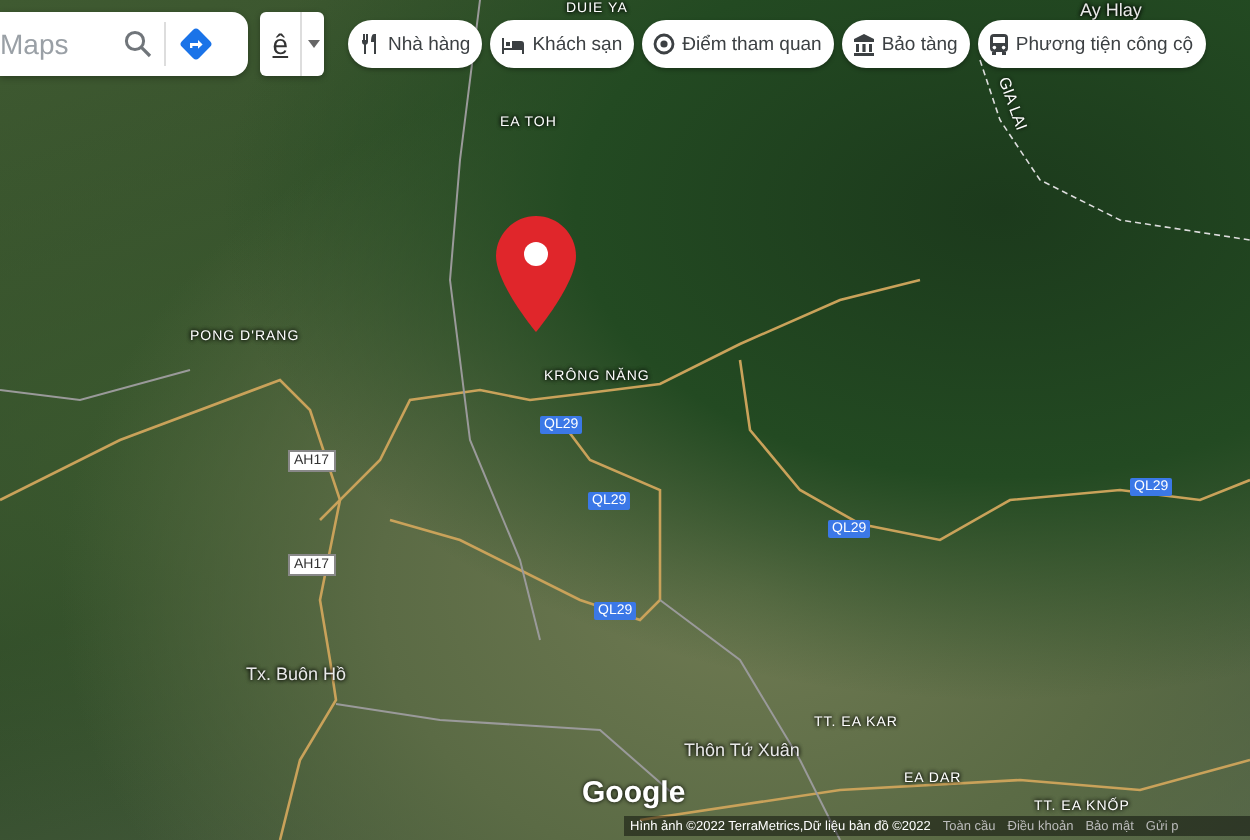  Describe the element at coordinates (1011, 104) in the screenshot. I see `place-label: GIA LAI` at that location.